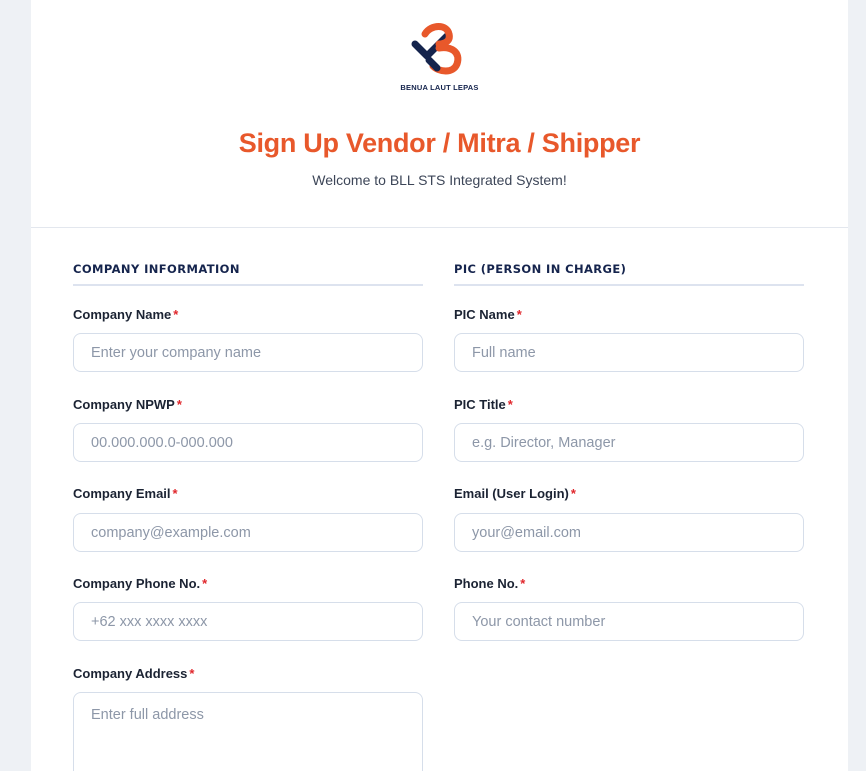  What do you see at coordinates (629, 532) in the screenshot?
I see `pic-email-input` at bounding box center [629, 532].